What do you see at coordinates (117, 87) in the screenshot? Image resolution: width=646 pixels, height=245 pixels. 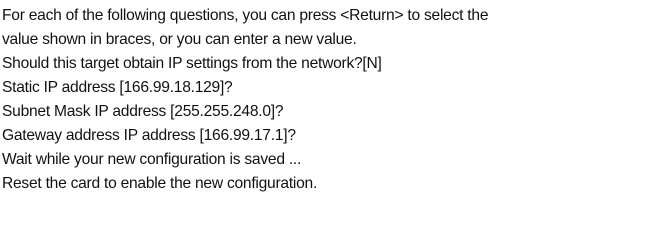 I see `console-line-static-ip-prompt: Static IP address [166.99.18.129]?` at bounding box center [117, 87].